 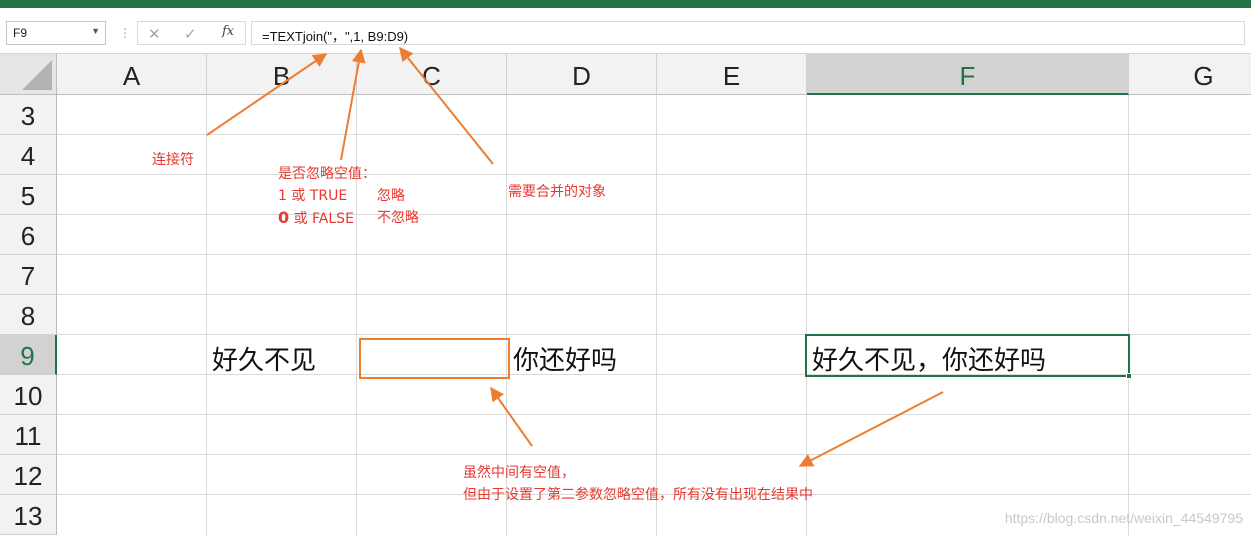 I want to click on annotation-ignore-false: 0 或 FALSE, so click(x=316, y=218).